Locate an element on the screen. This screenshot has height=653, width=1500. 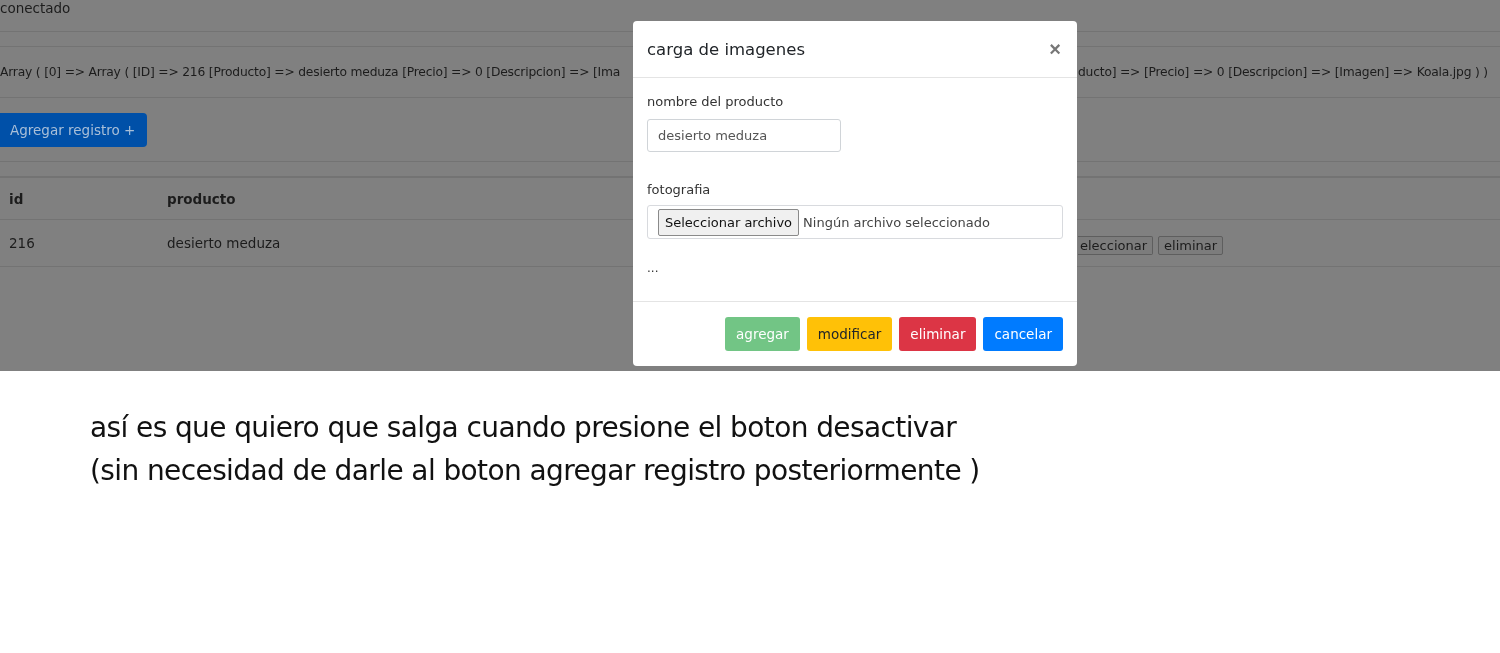
array-dump-text: Array ( [0] => Array ( [ID] => 216 [Producto] => desierto meduza [Precio] => 0 [Descripcion] => [Ima is located at coordinates (311, 72).